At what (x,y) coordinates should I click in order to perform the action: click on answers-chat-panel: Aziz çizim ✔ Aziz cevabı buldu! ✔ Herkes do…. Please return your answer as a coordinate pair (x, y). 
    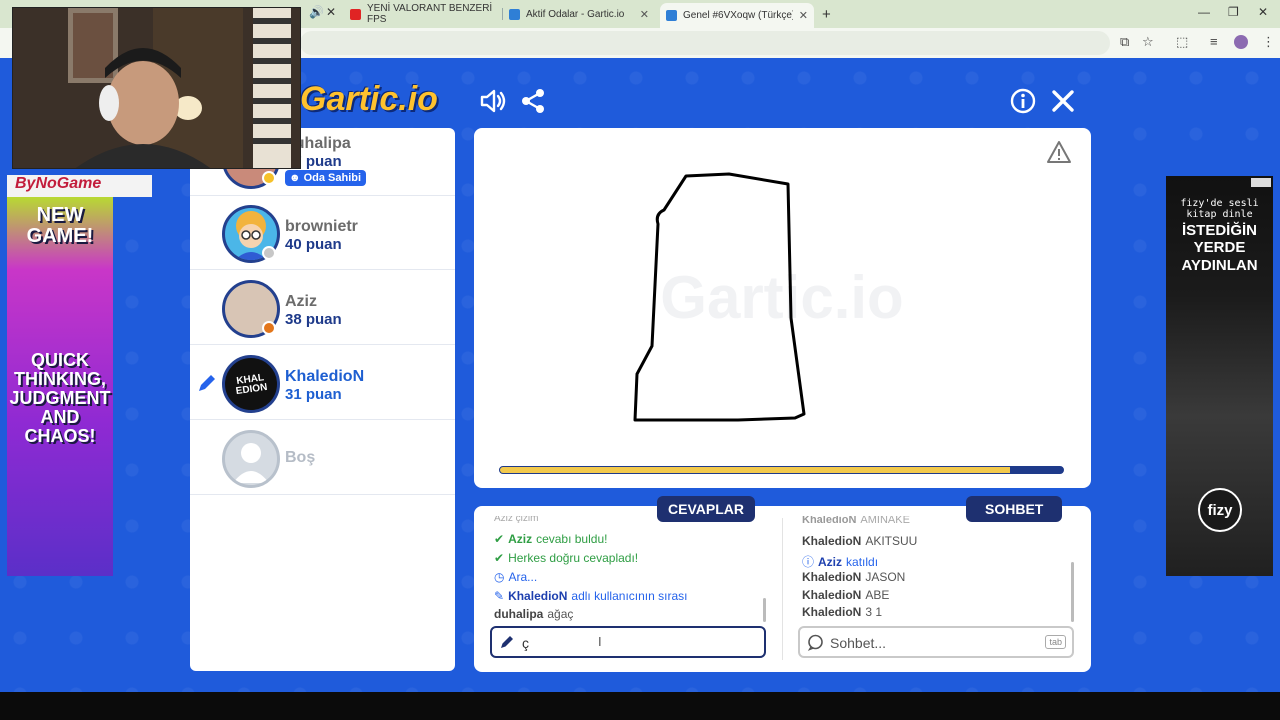
    Looking at the image, I should click on (782, 589).